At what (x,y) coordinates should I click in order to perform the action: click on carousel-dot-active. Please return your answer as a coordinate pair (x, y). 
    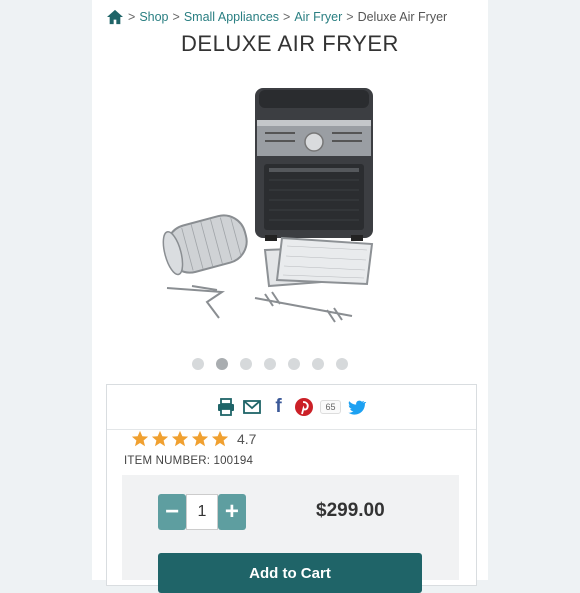
    Looking at the image, I should click on (222, 364).